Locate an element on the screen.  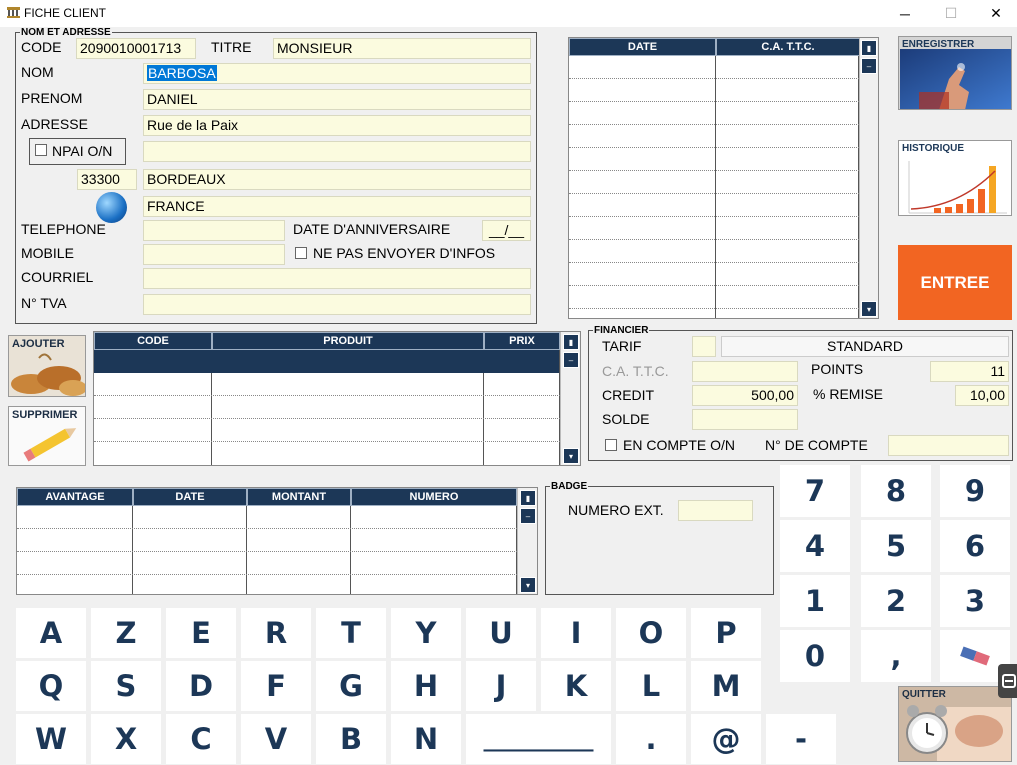
solde-field is located at coordinates (745, 419).